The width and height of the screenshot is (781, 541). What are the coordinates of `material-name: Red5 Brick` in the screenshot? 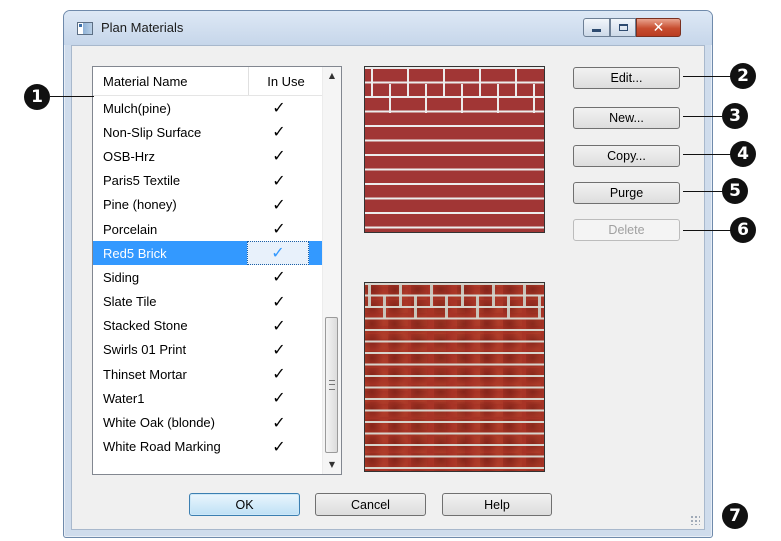 It's located at (135, 253).